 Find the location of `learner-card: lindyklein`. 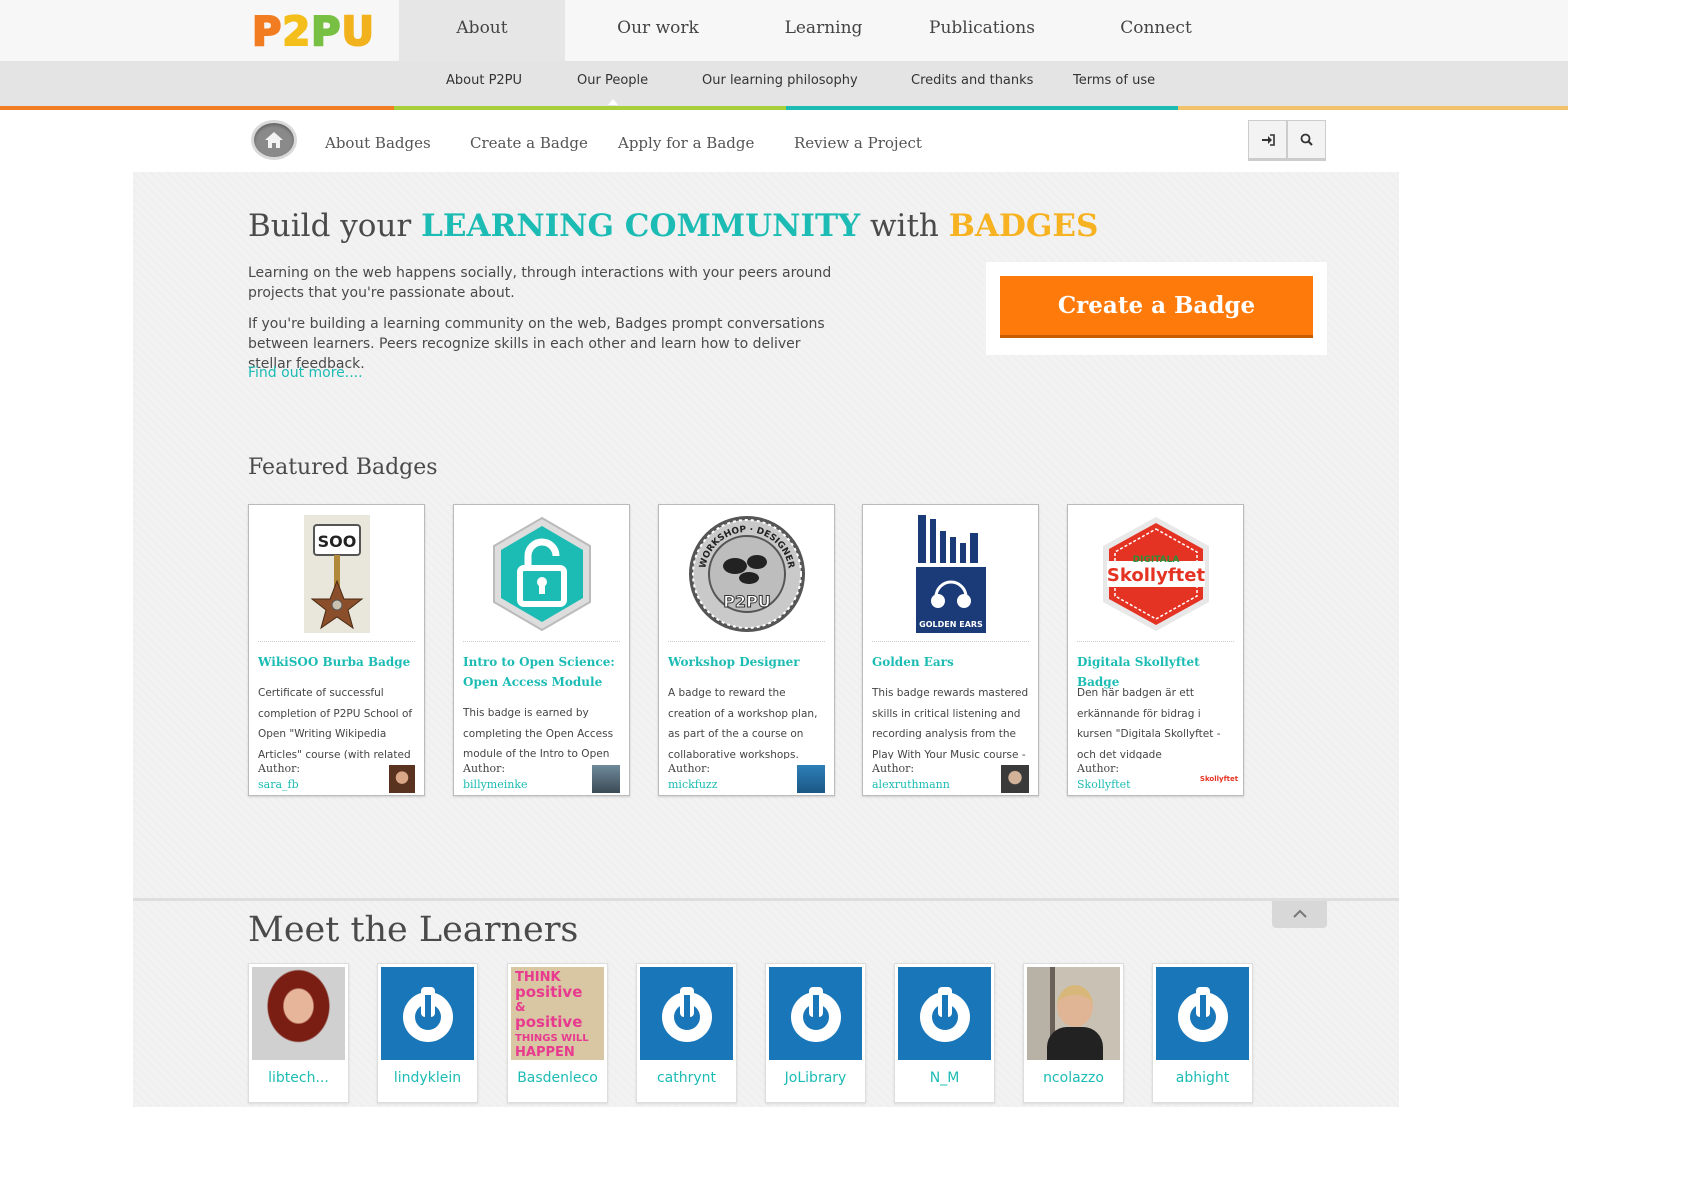

learner-card: lindyklein is located at coordinates (427, 1033).